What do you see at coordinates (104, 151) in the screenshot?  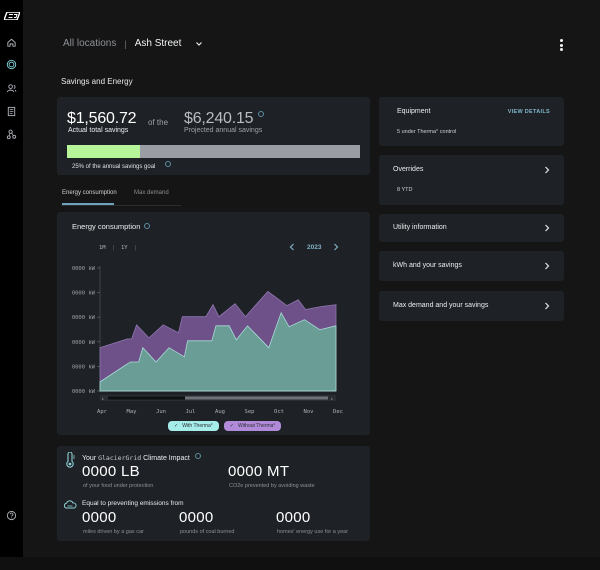 I see `savings-progress-fill` at bounding box center [104, 151].